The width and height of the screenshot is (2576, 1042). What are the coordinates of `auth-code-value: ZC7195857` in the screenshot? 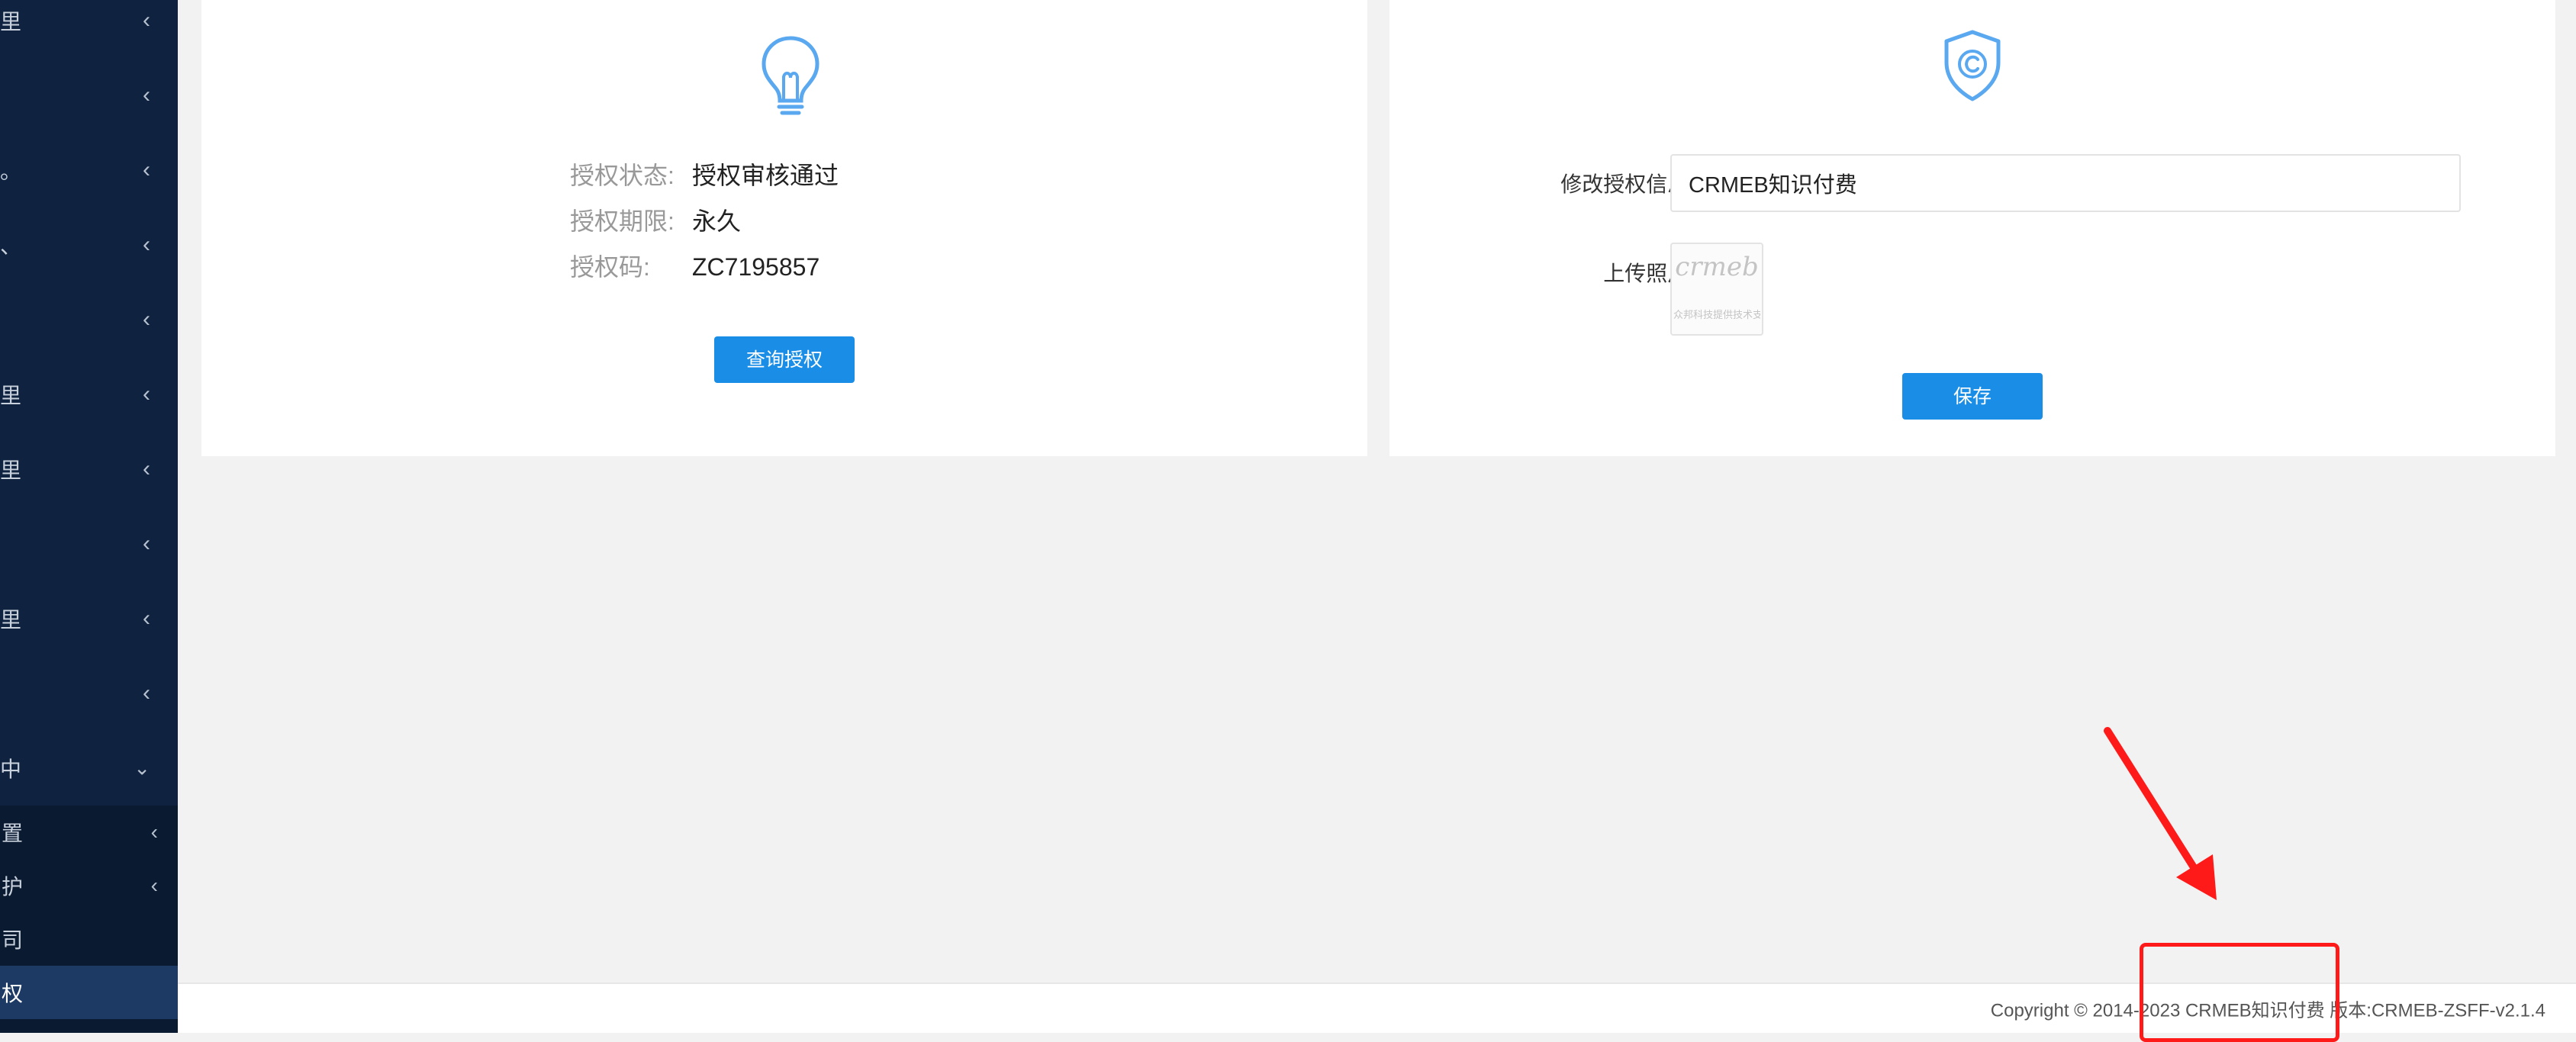 It's located at (756, 267).